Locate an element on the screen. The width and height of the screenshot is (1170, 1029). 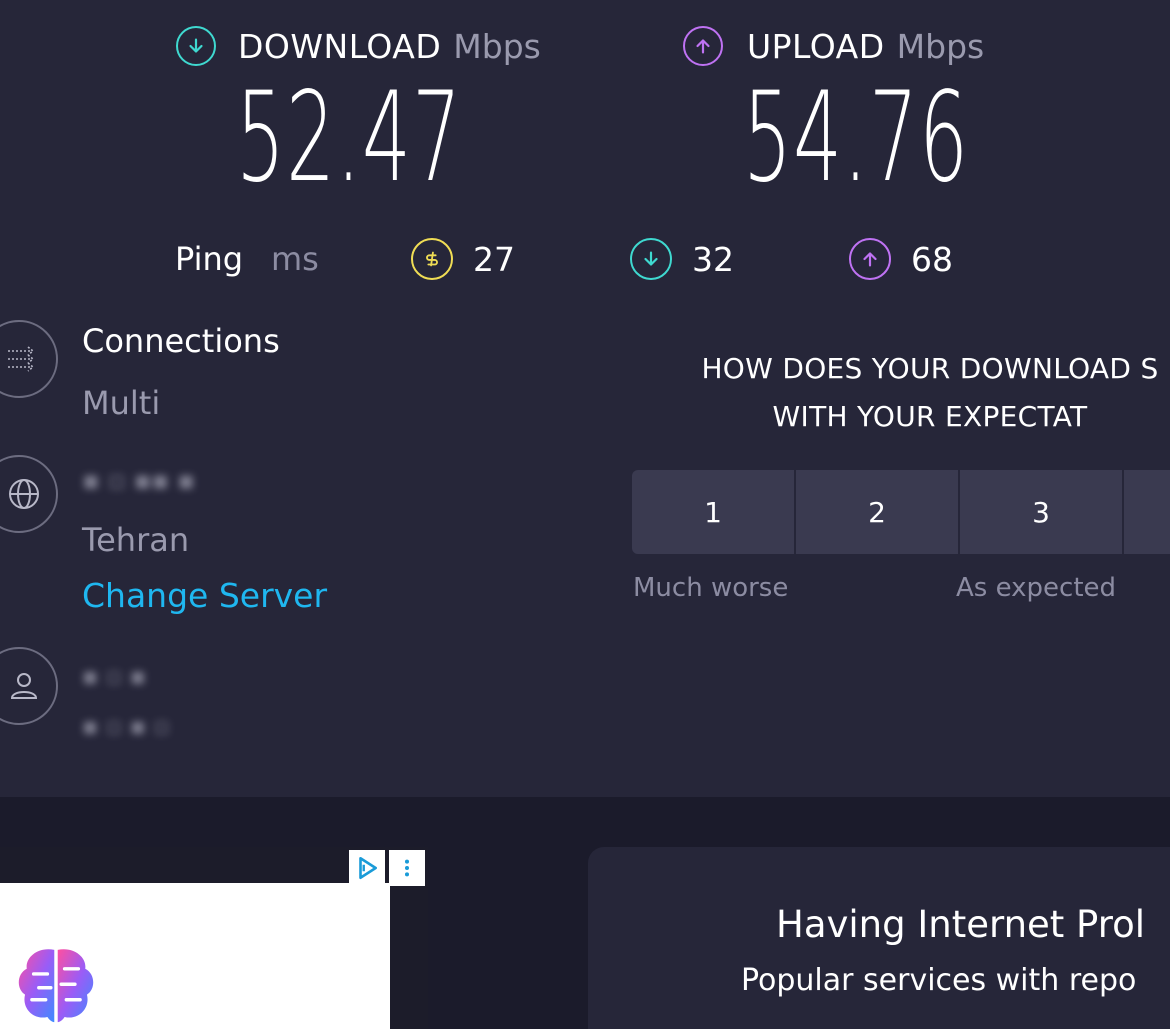
ping-unit: ms is located at coordinates (295, 259).